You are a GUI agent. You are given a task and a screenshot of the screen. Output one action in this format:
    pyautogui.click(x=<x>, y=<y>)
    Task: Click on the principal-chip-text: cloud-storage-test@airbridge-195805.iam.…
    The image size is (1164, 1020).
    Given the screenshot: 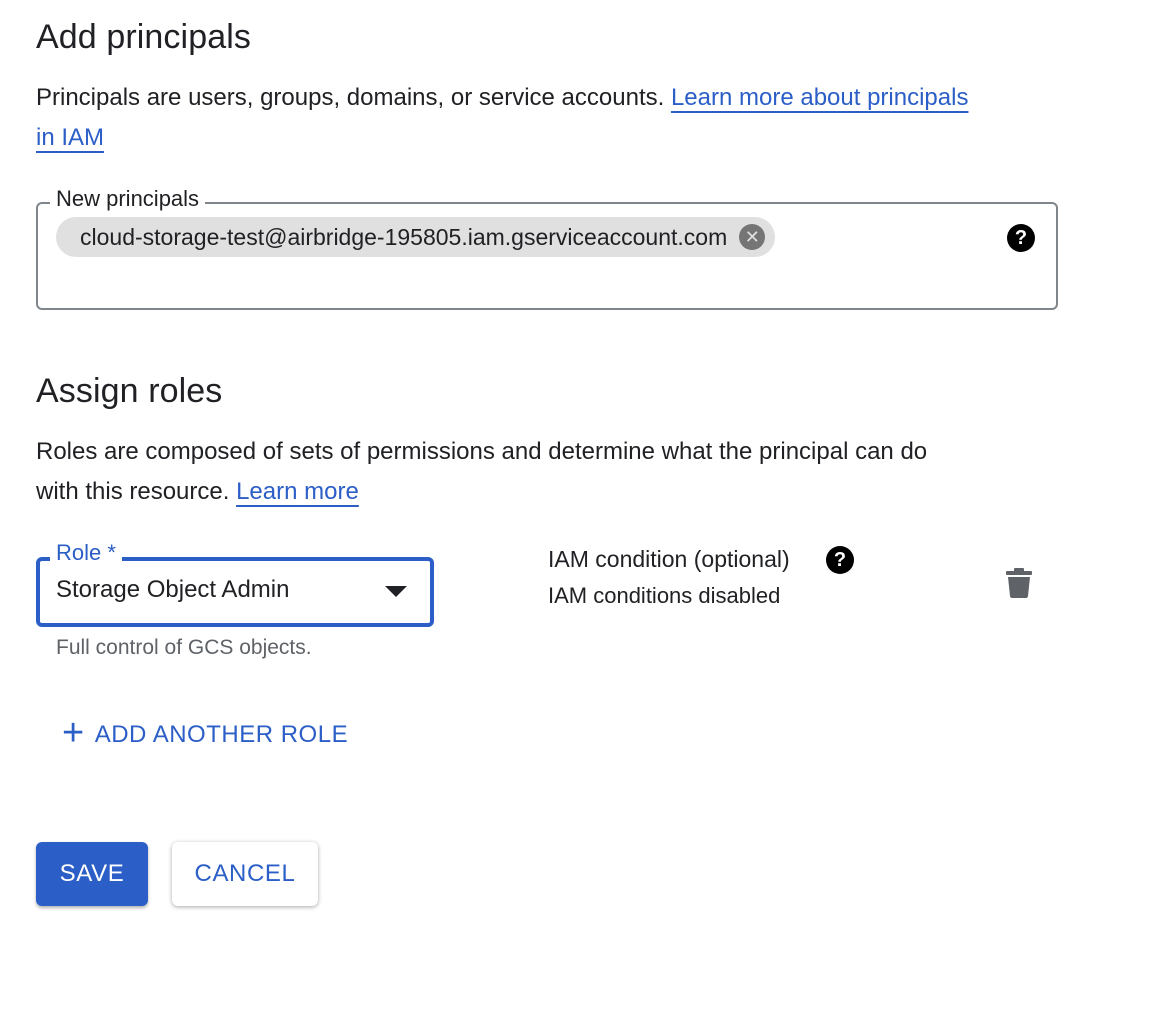 What is the action you would take?
    pyautogui.click(x=404, y=236)
    